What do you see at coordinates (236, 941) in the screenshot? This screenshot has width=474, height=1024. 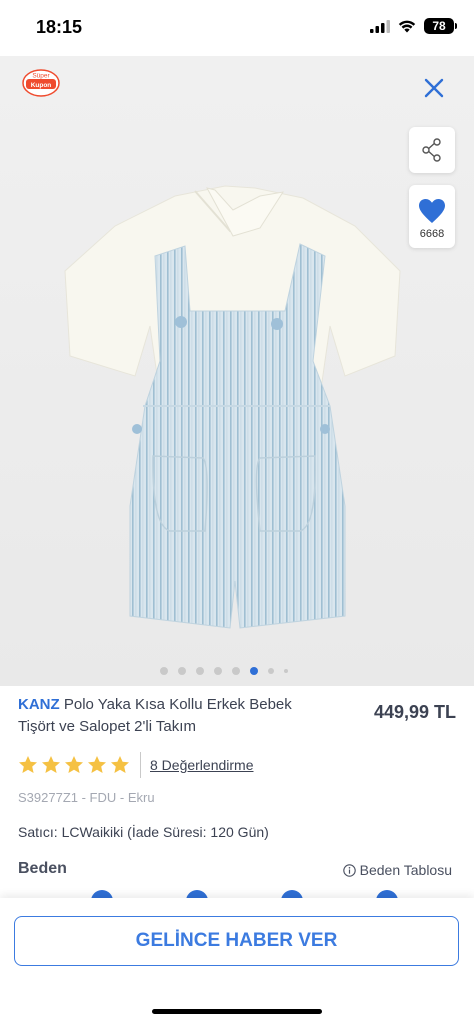 I see `notify-me-button: GELİNCE HABER VER` at bounding box center [236, 941].